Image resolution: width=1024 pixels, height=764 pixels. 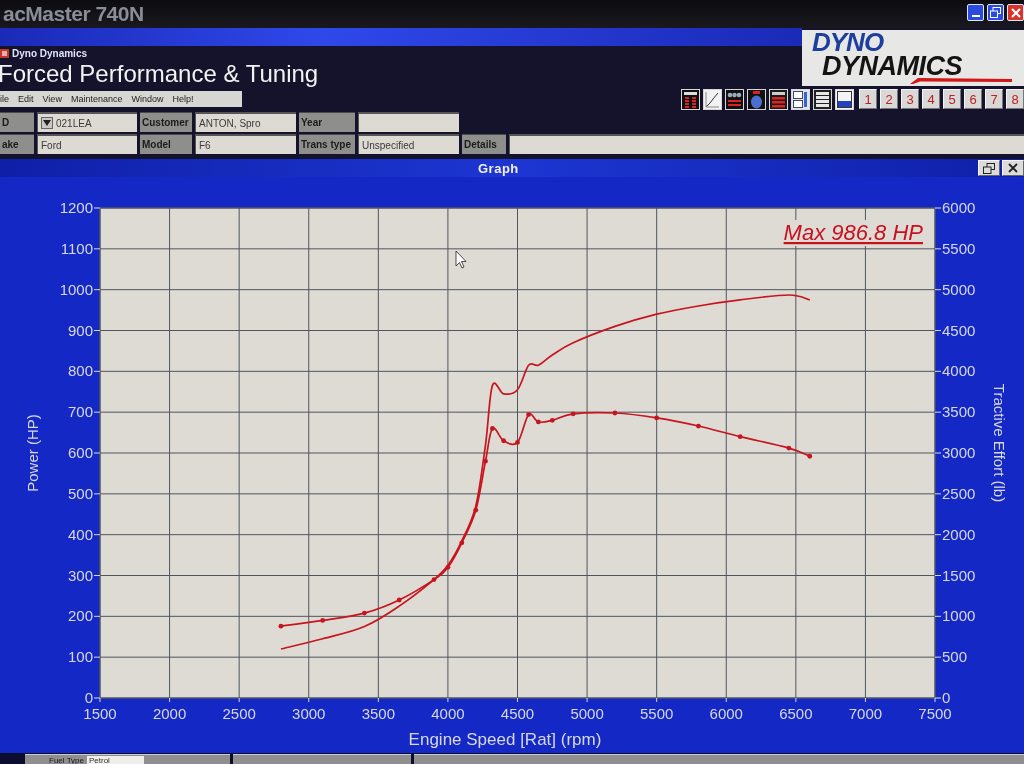 I want to click on tick-label: 900, so click(x=80, y=330).